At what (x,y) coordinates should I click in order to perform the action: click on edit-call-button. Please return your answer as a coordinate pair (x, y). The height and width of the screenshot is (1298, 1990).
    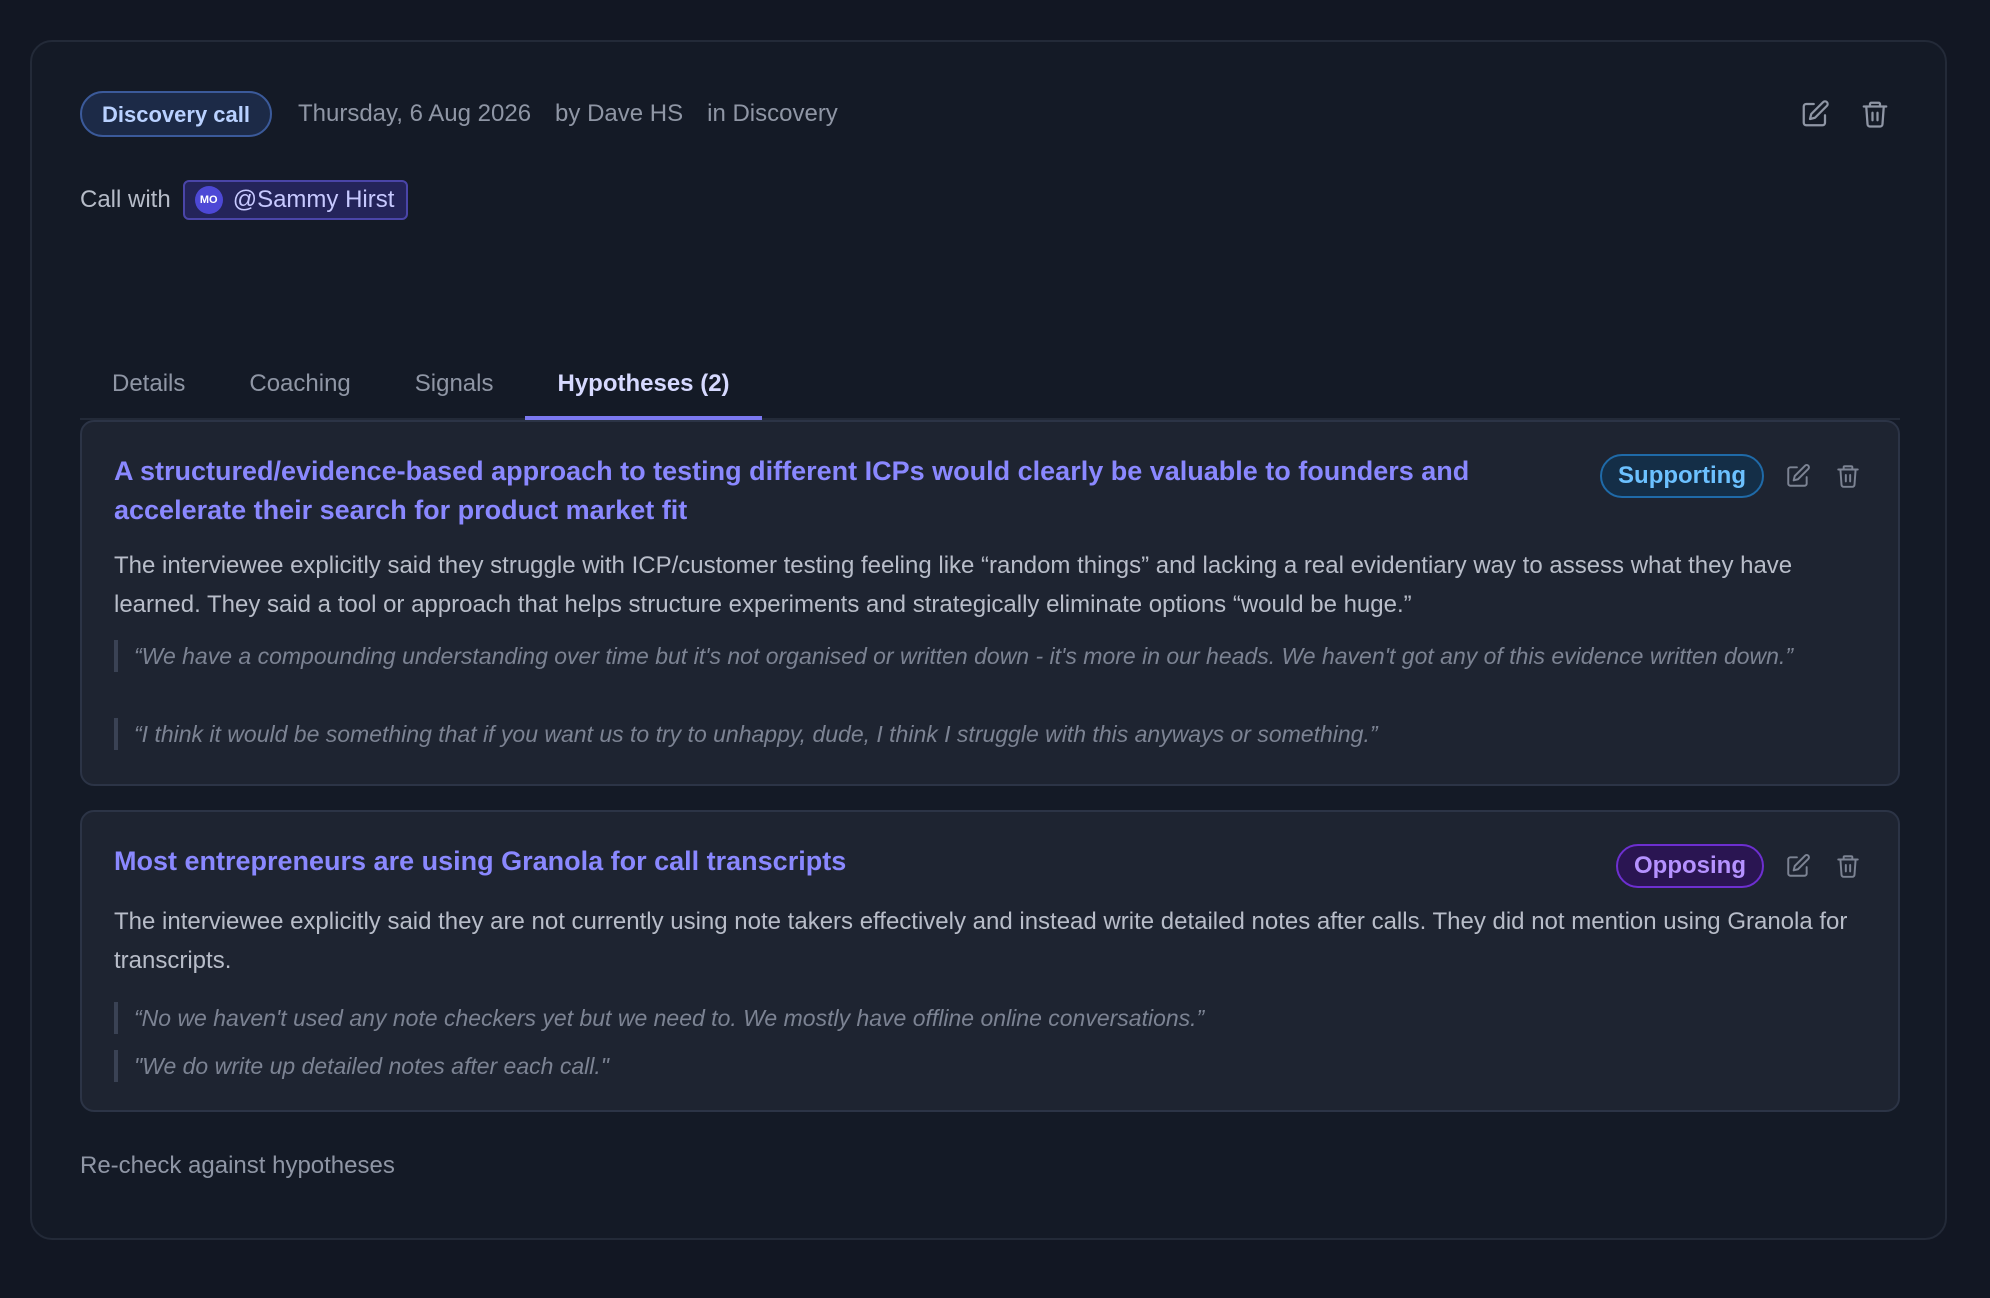
    Looking at the image, I should click on (1815, 114).